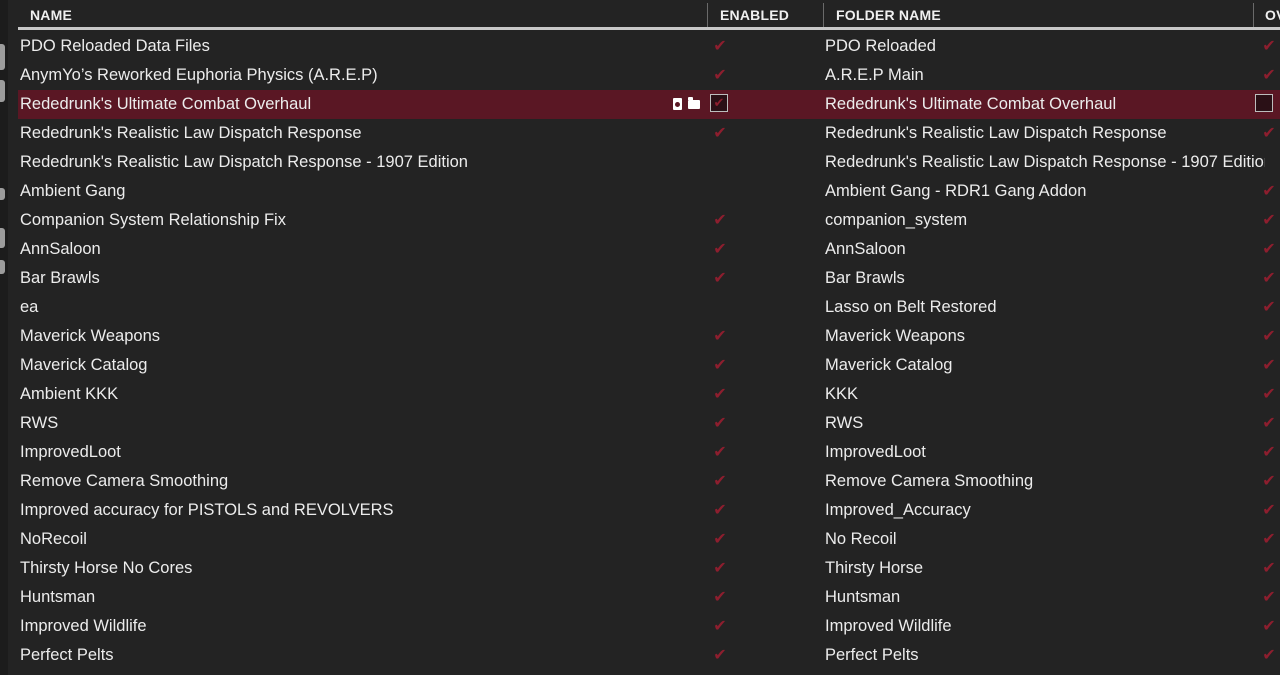 The height and width of the screenshot is (675, 1280). Describe the element at coordinates (29, 307) in the screenshot. I see `mod-name: ea` at that location.